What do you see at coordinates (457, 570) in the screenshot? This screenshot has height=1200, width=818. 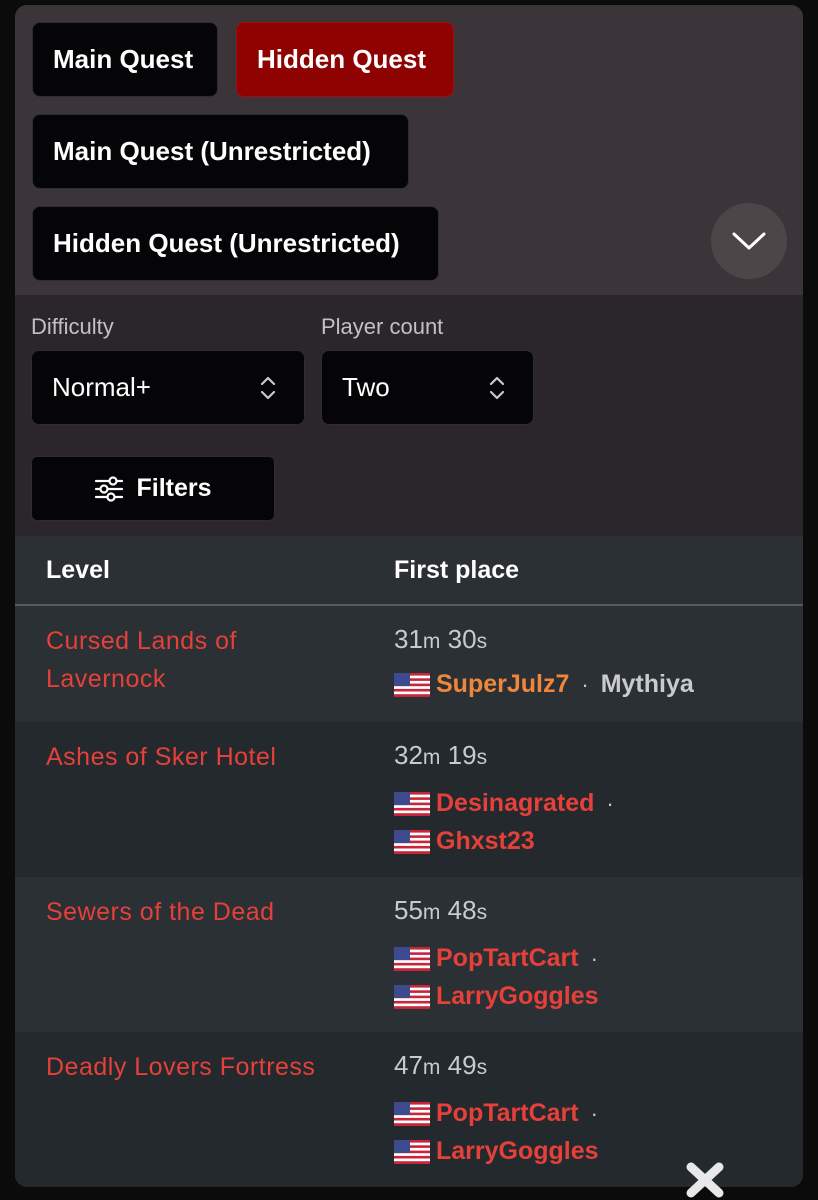 I see `column-first-place: First place` at bounding box center [457, 570].